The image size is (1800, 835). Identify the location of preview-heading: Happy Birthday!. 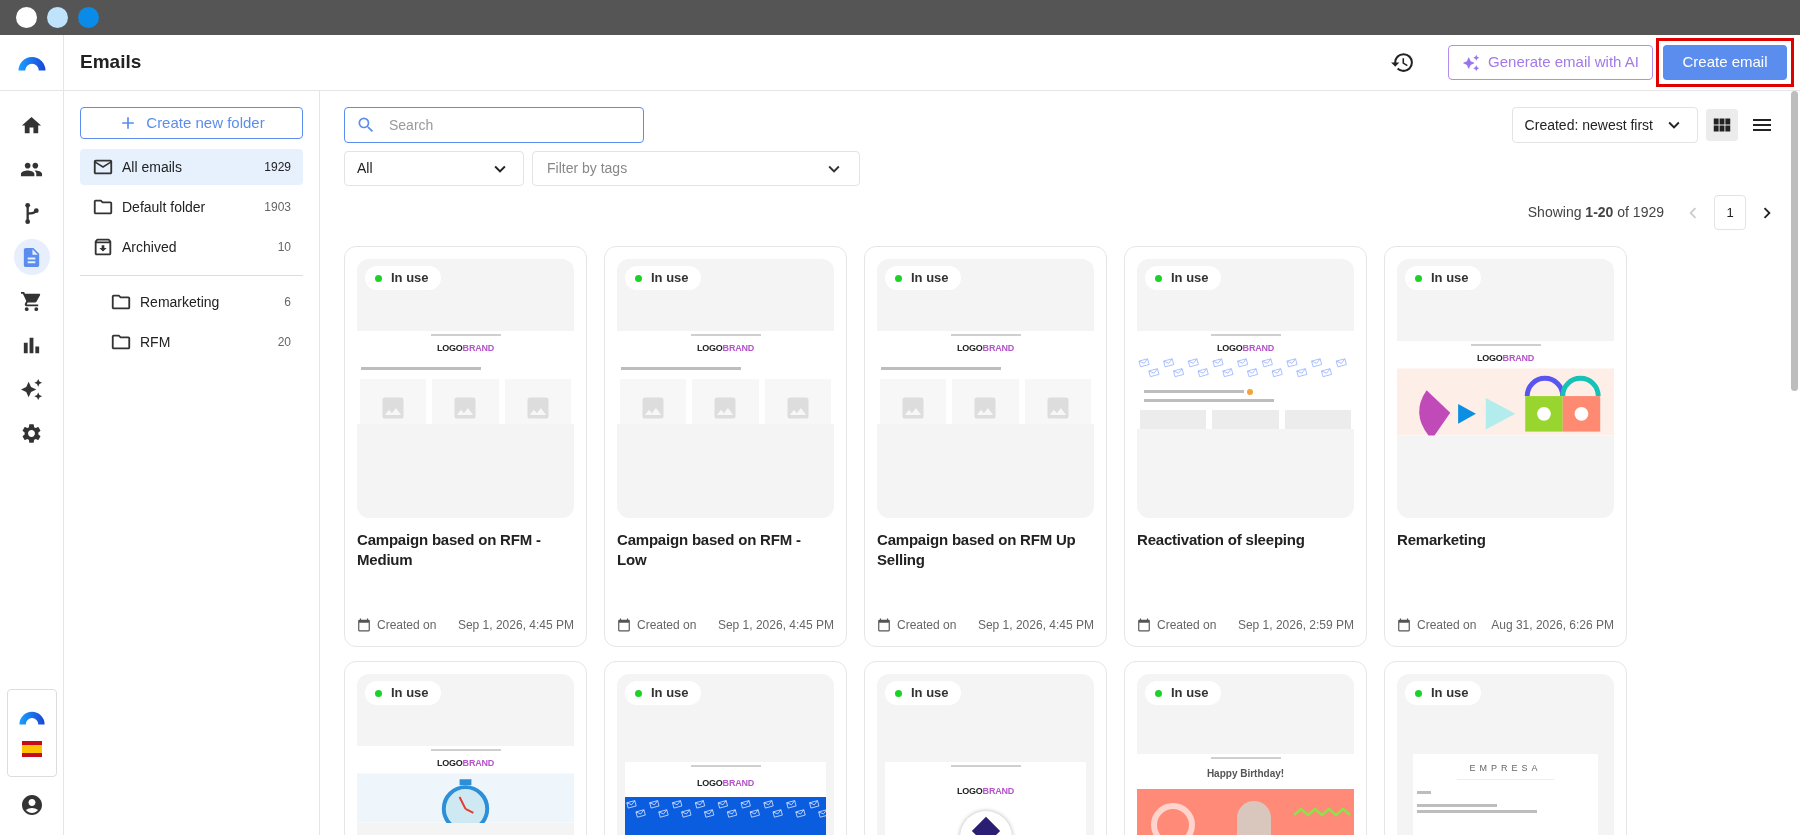
(1245, 774).